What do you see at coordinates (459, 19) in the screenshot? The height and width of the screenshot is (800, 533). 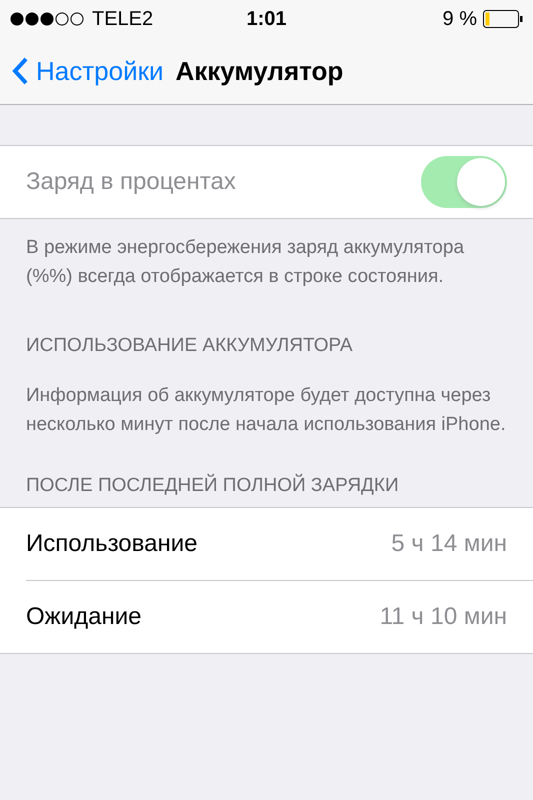 I see `battery-percent: 9 %` at bounding box center [459, 19].